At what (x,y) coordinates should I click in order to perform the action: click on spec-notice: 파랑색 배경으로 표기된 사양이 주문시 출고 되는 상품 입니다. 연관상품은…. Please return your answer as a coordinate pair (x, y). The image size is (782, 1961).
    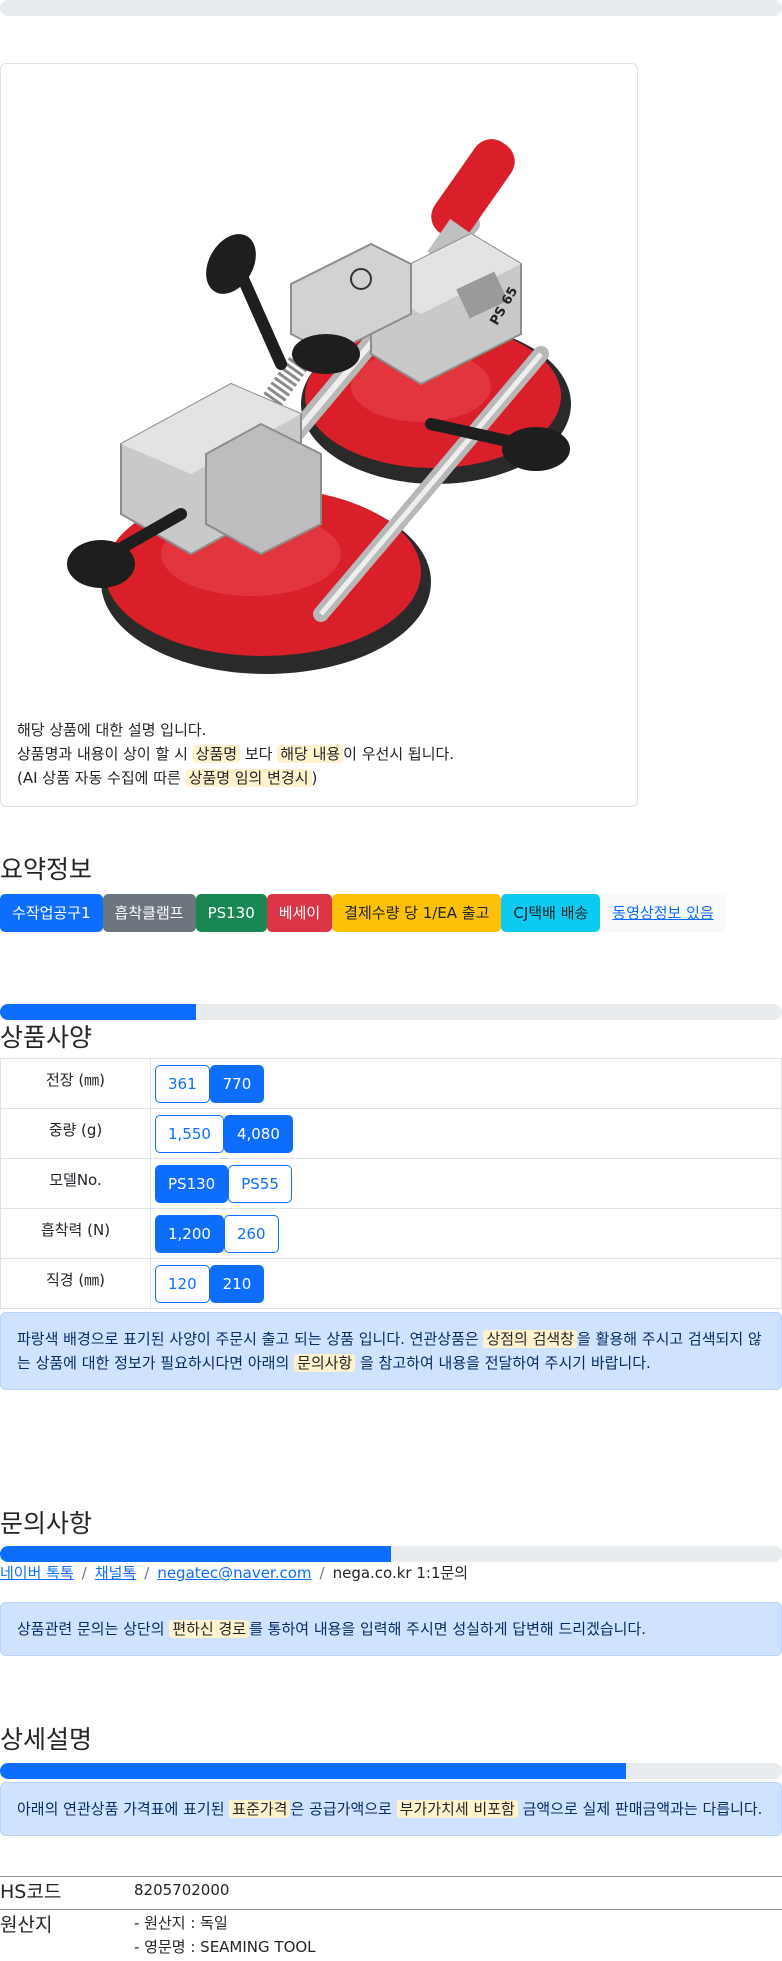
    Looking at the image, I should click on (391, 1351).